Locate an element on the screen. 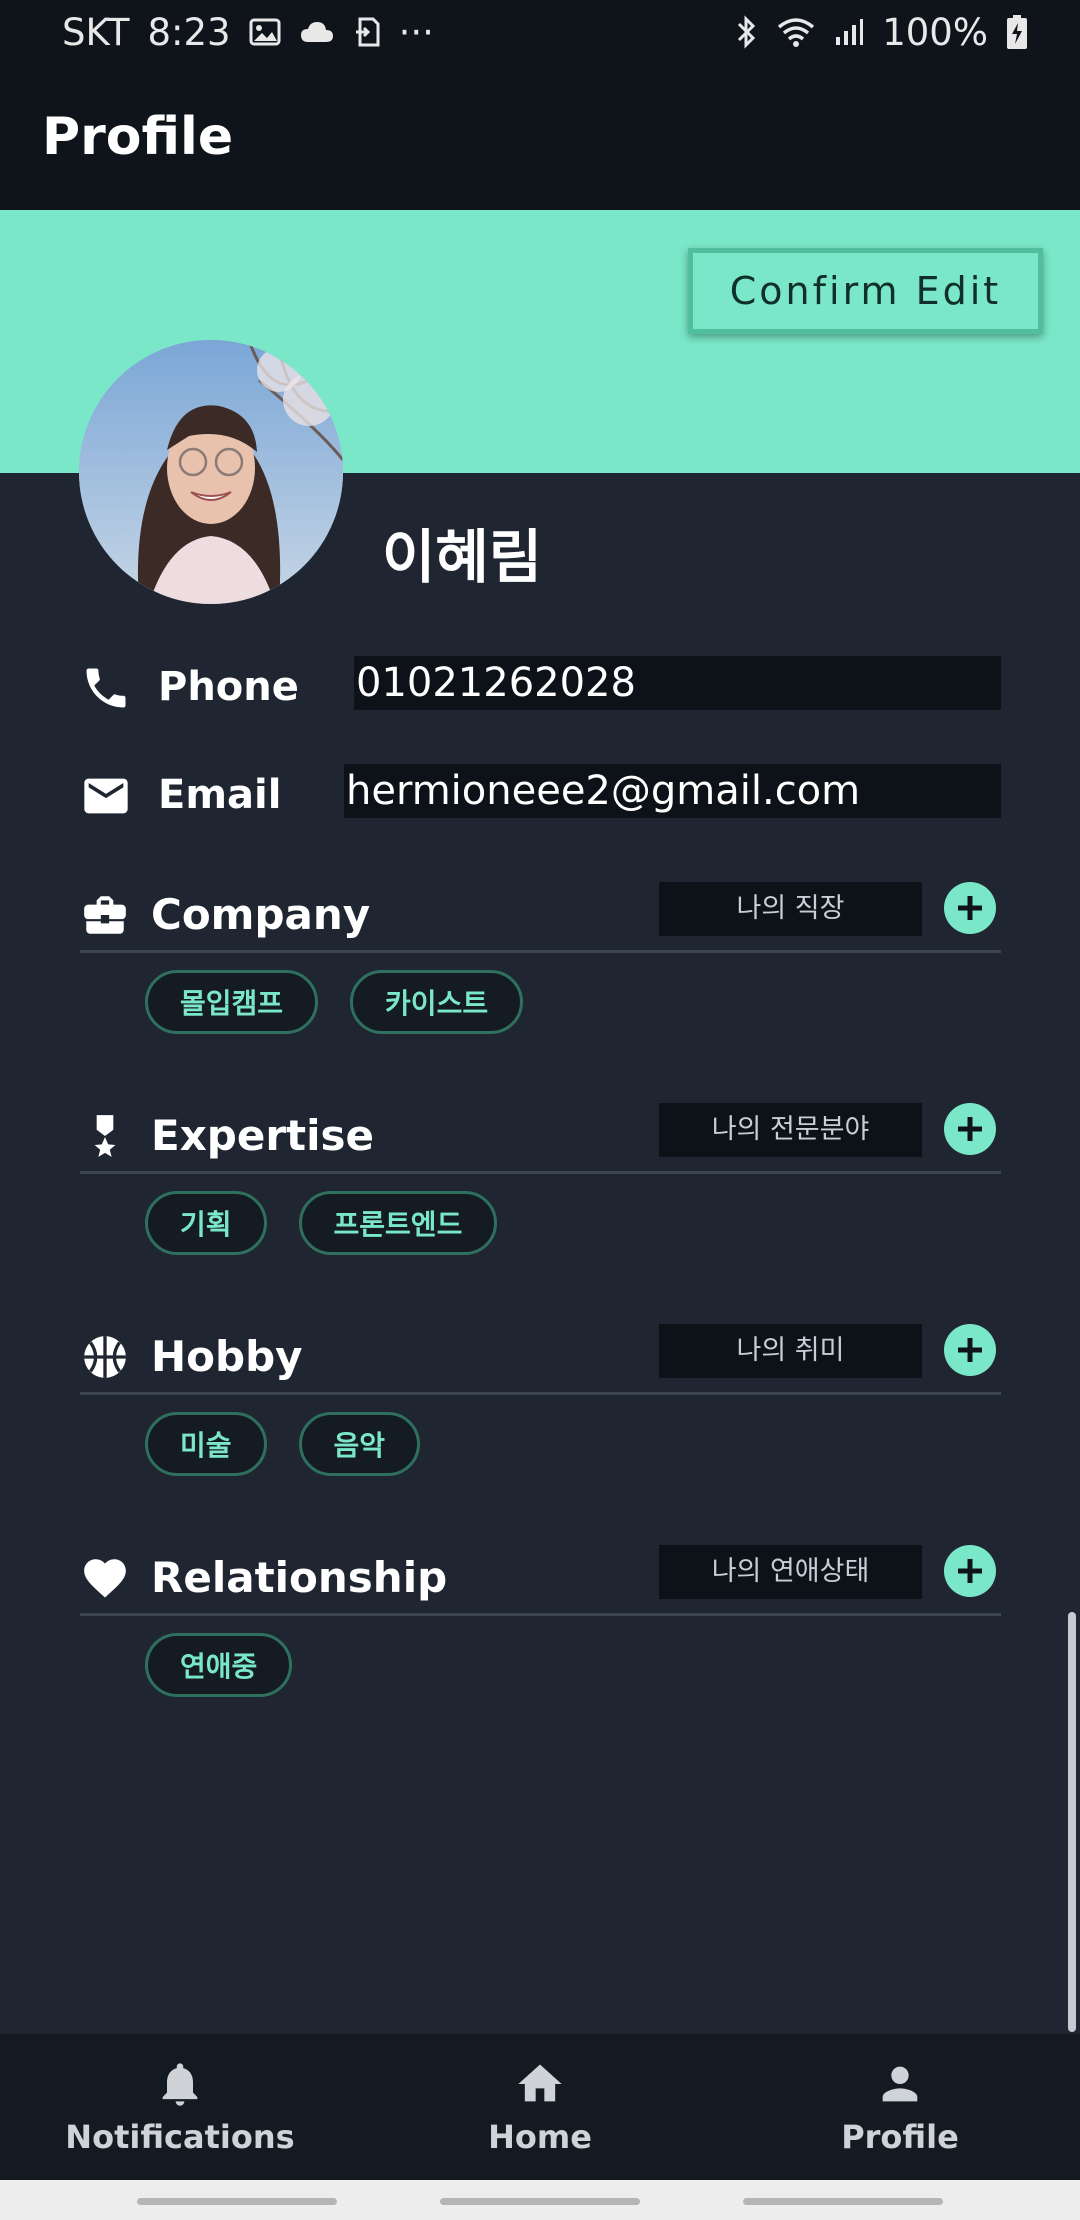 This screenshot has height=2220, width=1080. home-icon is located at coordinates (540, 2083).